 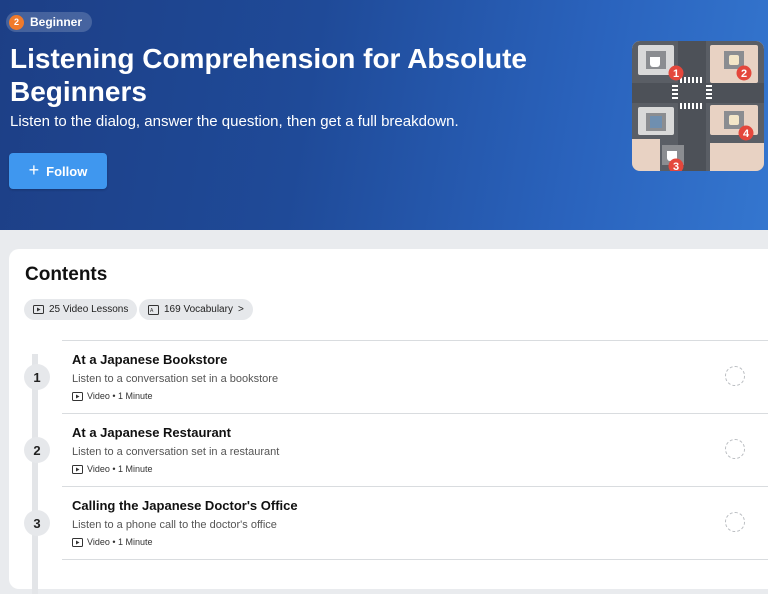 I want to click on vocabulary-count: 169 Vocabulary, so click(x=198, y=309).